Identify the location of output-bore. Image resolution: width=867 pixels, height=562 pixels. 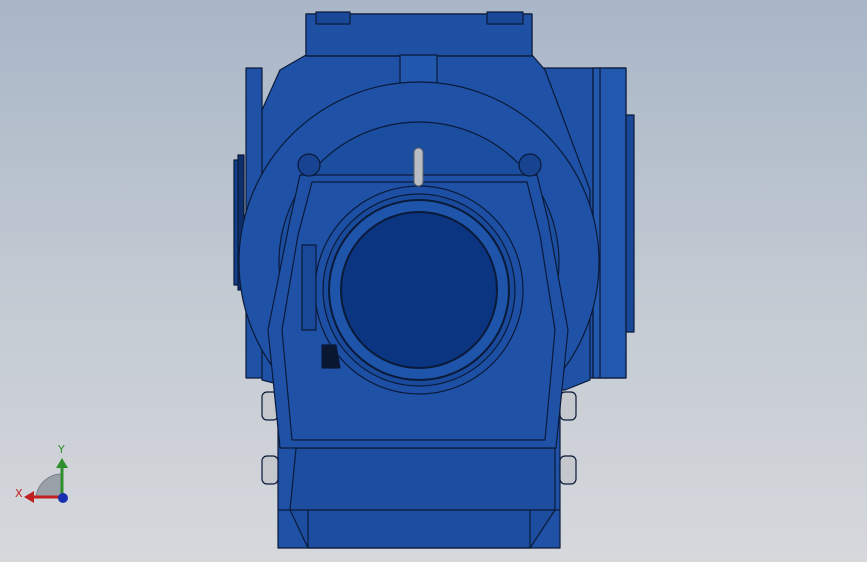
(419, 290).